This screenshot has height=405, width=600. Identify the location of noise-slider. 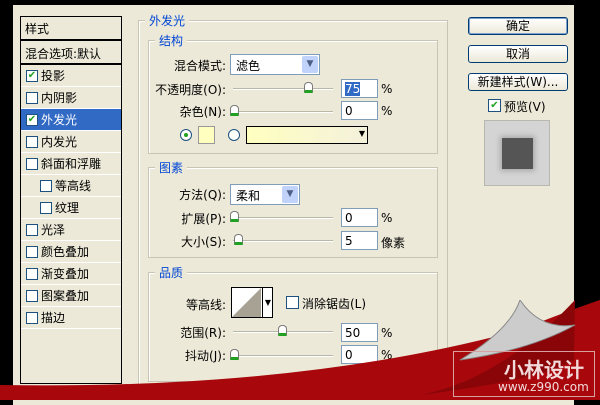
(281, 110).